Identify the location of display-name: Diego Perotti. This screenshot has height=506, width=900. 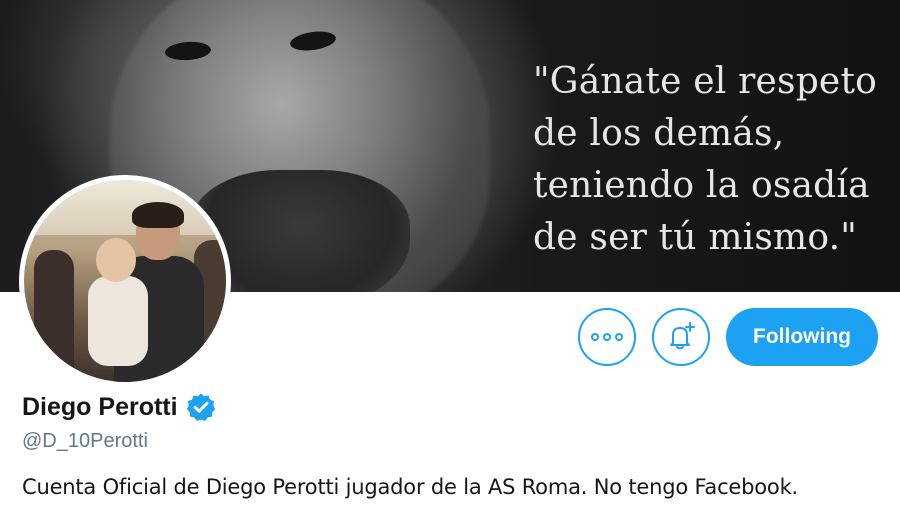
(100, 406).